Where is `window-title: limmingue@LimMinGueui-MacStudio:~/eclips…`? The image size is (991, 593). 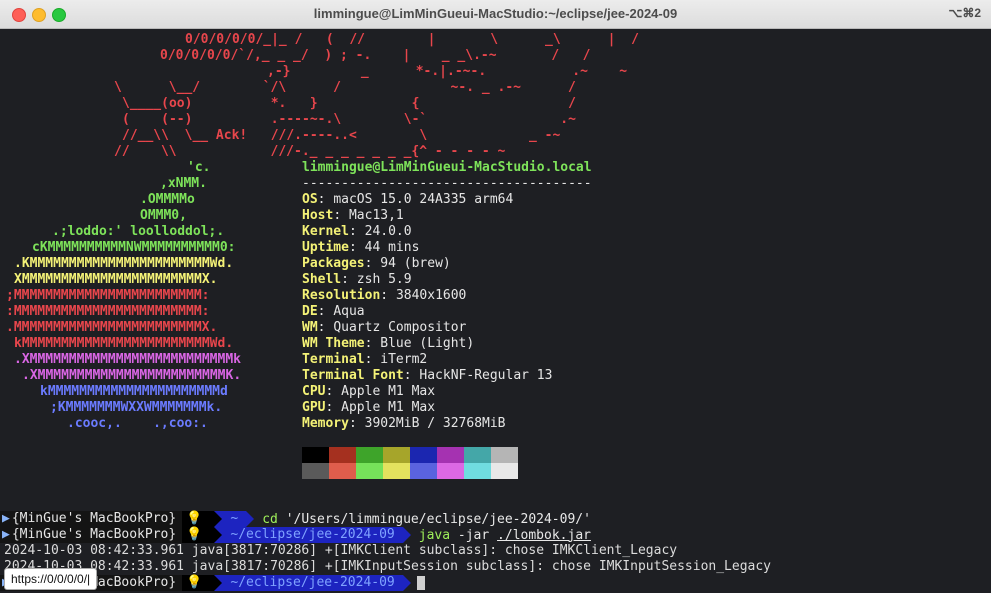
window-title: limmingue@LimMinGueui-MacStudio:~/eclips… is located at coordinates (495, 13).